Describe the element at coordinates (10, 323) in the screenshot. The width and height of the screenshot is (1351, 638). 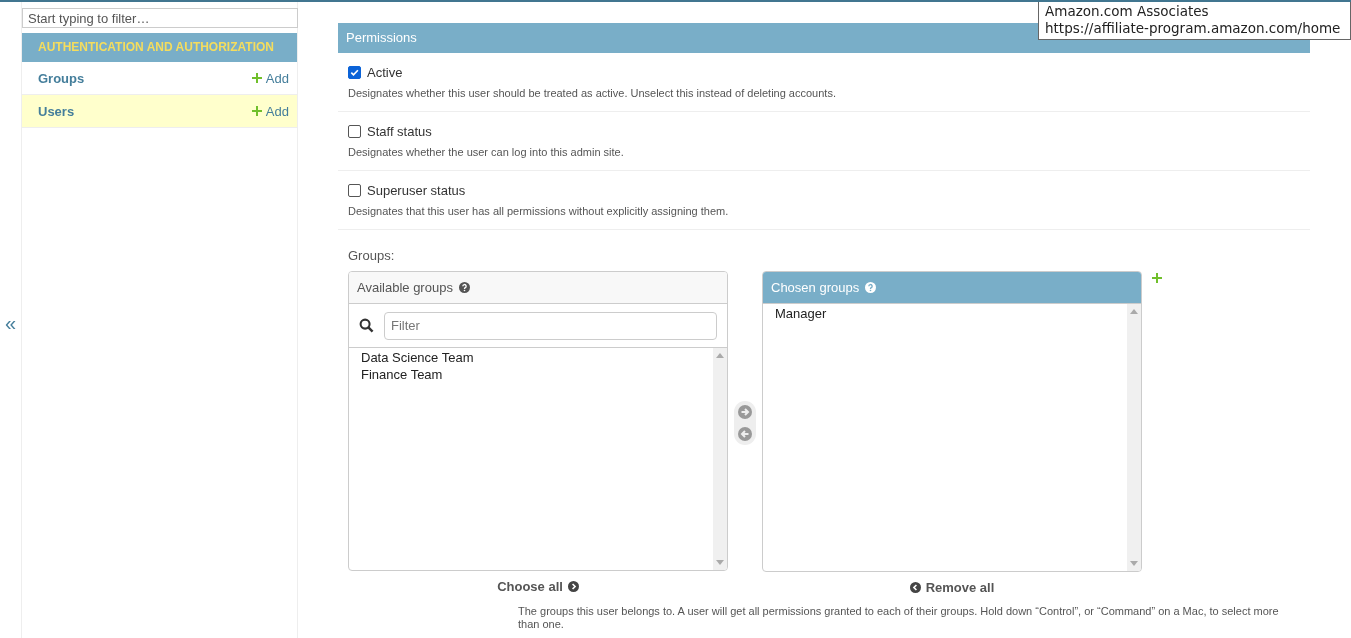
I see `sidebar-toggle: «` at that location.